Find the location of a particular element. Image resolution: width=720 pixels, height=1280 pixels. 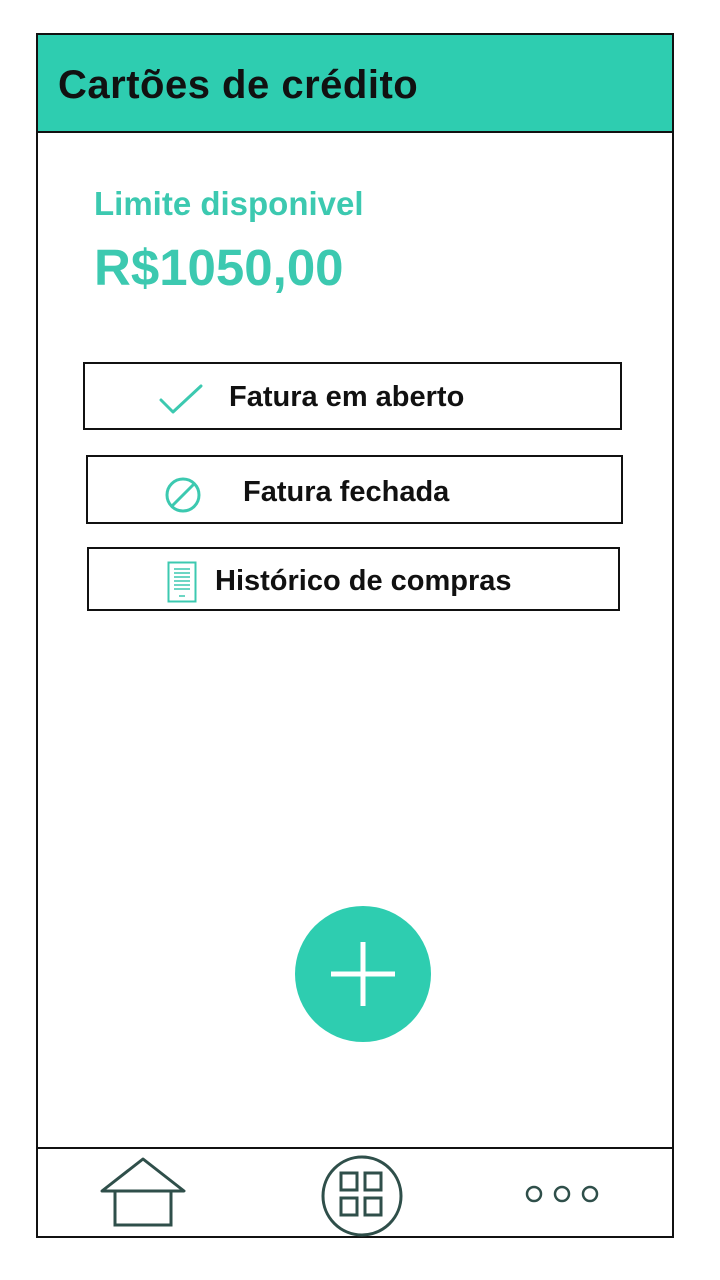

blocked-icon is located at coordinates (183, 495).